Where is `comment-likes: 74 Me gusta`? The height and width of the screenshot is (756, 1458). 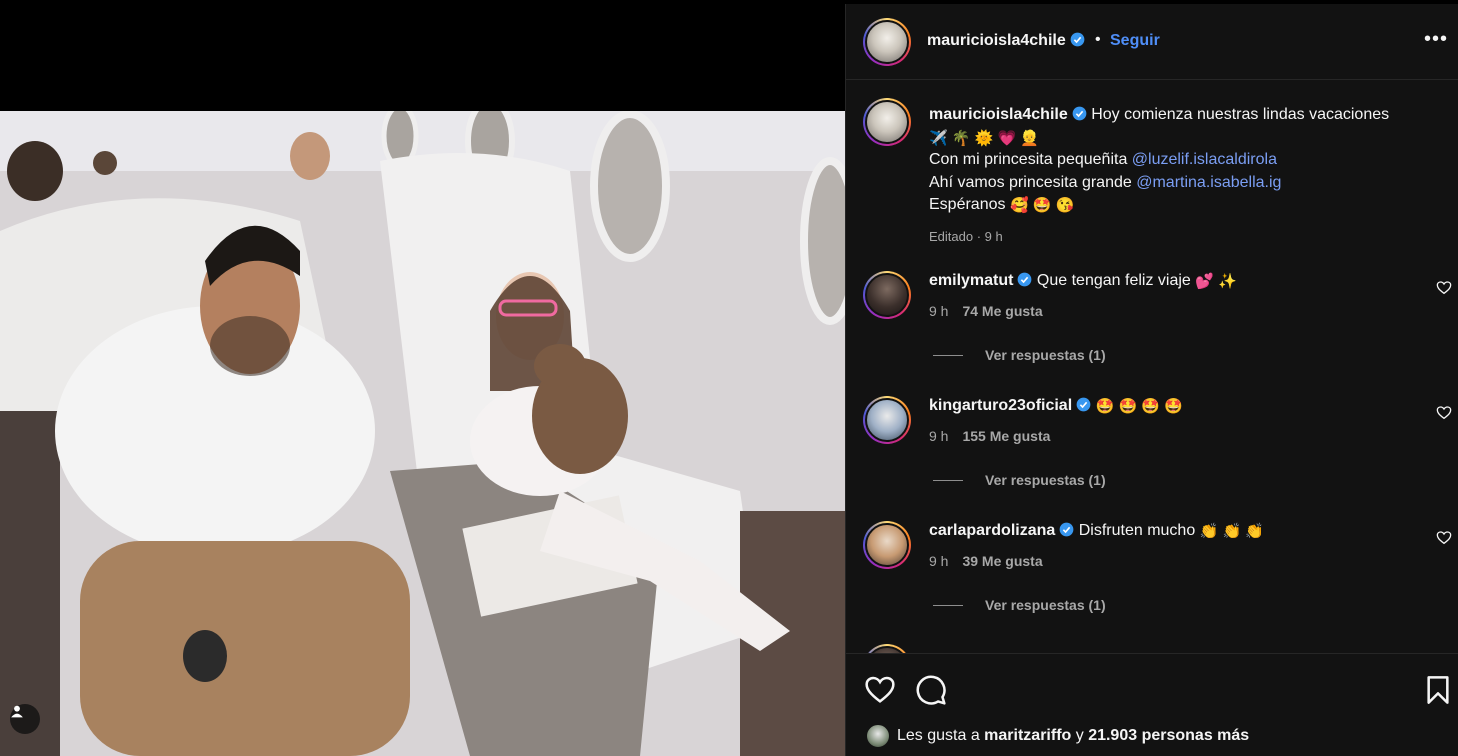
comment-likes: 74 Me gusta is located at coordinates (1002, 311).